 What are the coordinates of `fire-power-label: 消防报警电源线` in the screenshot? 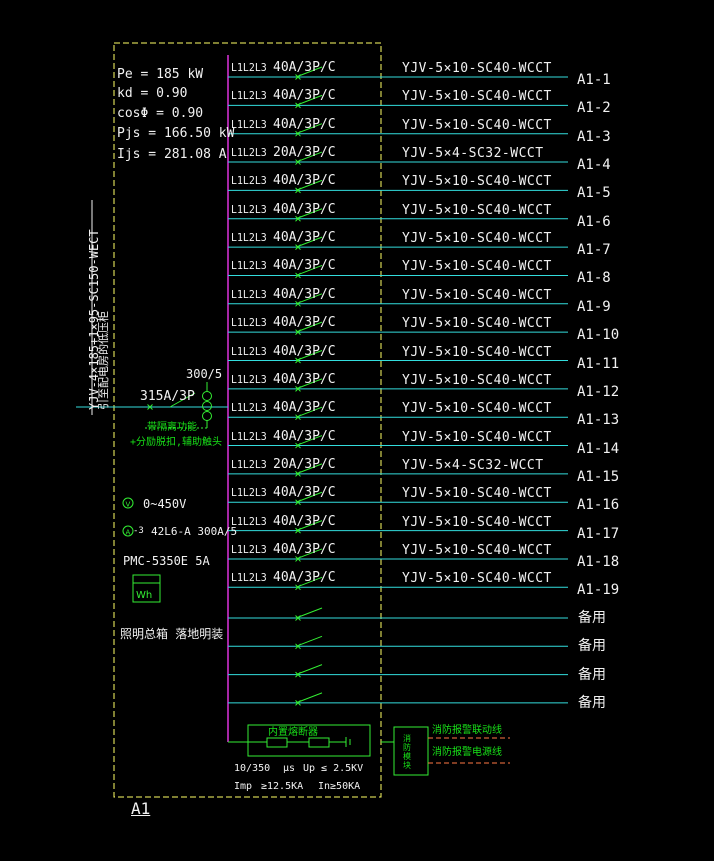 It's located at (467, 752).